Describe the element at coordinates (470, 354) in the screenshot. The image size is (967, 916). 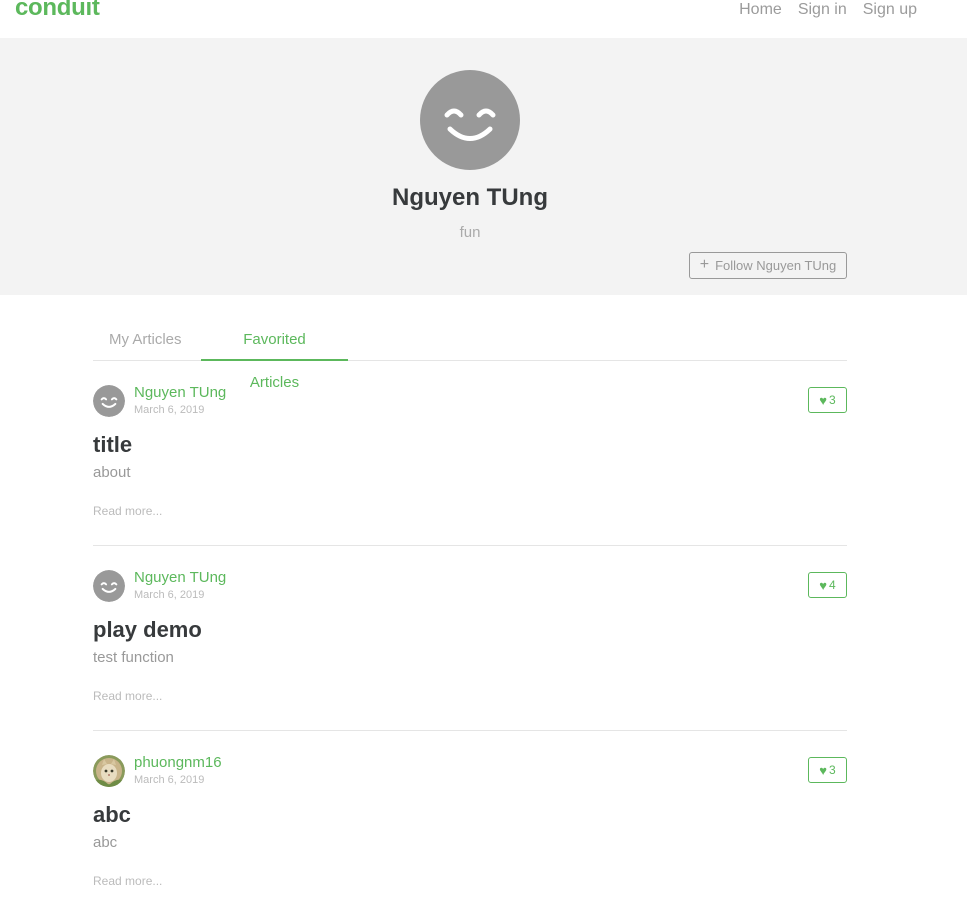
I see `article-tabs: My Articles Favorited Articles` at that location.